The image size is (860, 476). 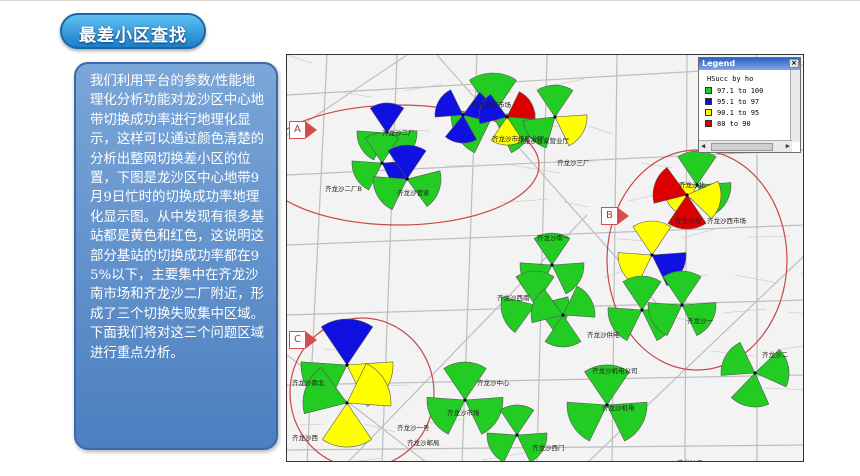 I want to click on legend-range: 90.1 to 95, so click(x=738, y=112).